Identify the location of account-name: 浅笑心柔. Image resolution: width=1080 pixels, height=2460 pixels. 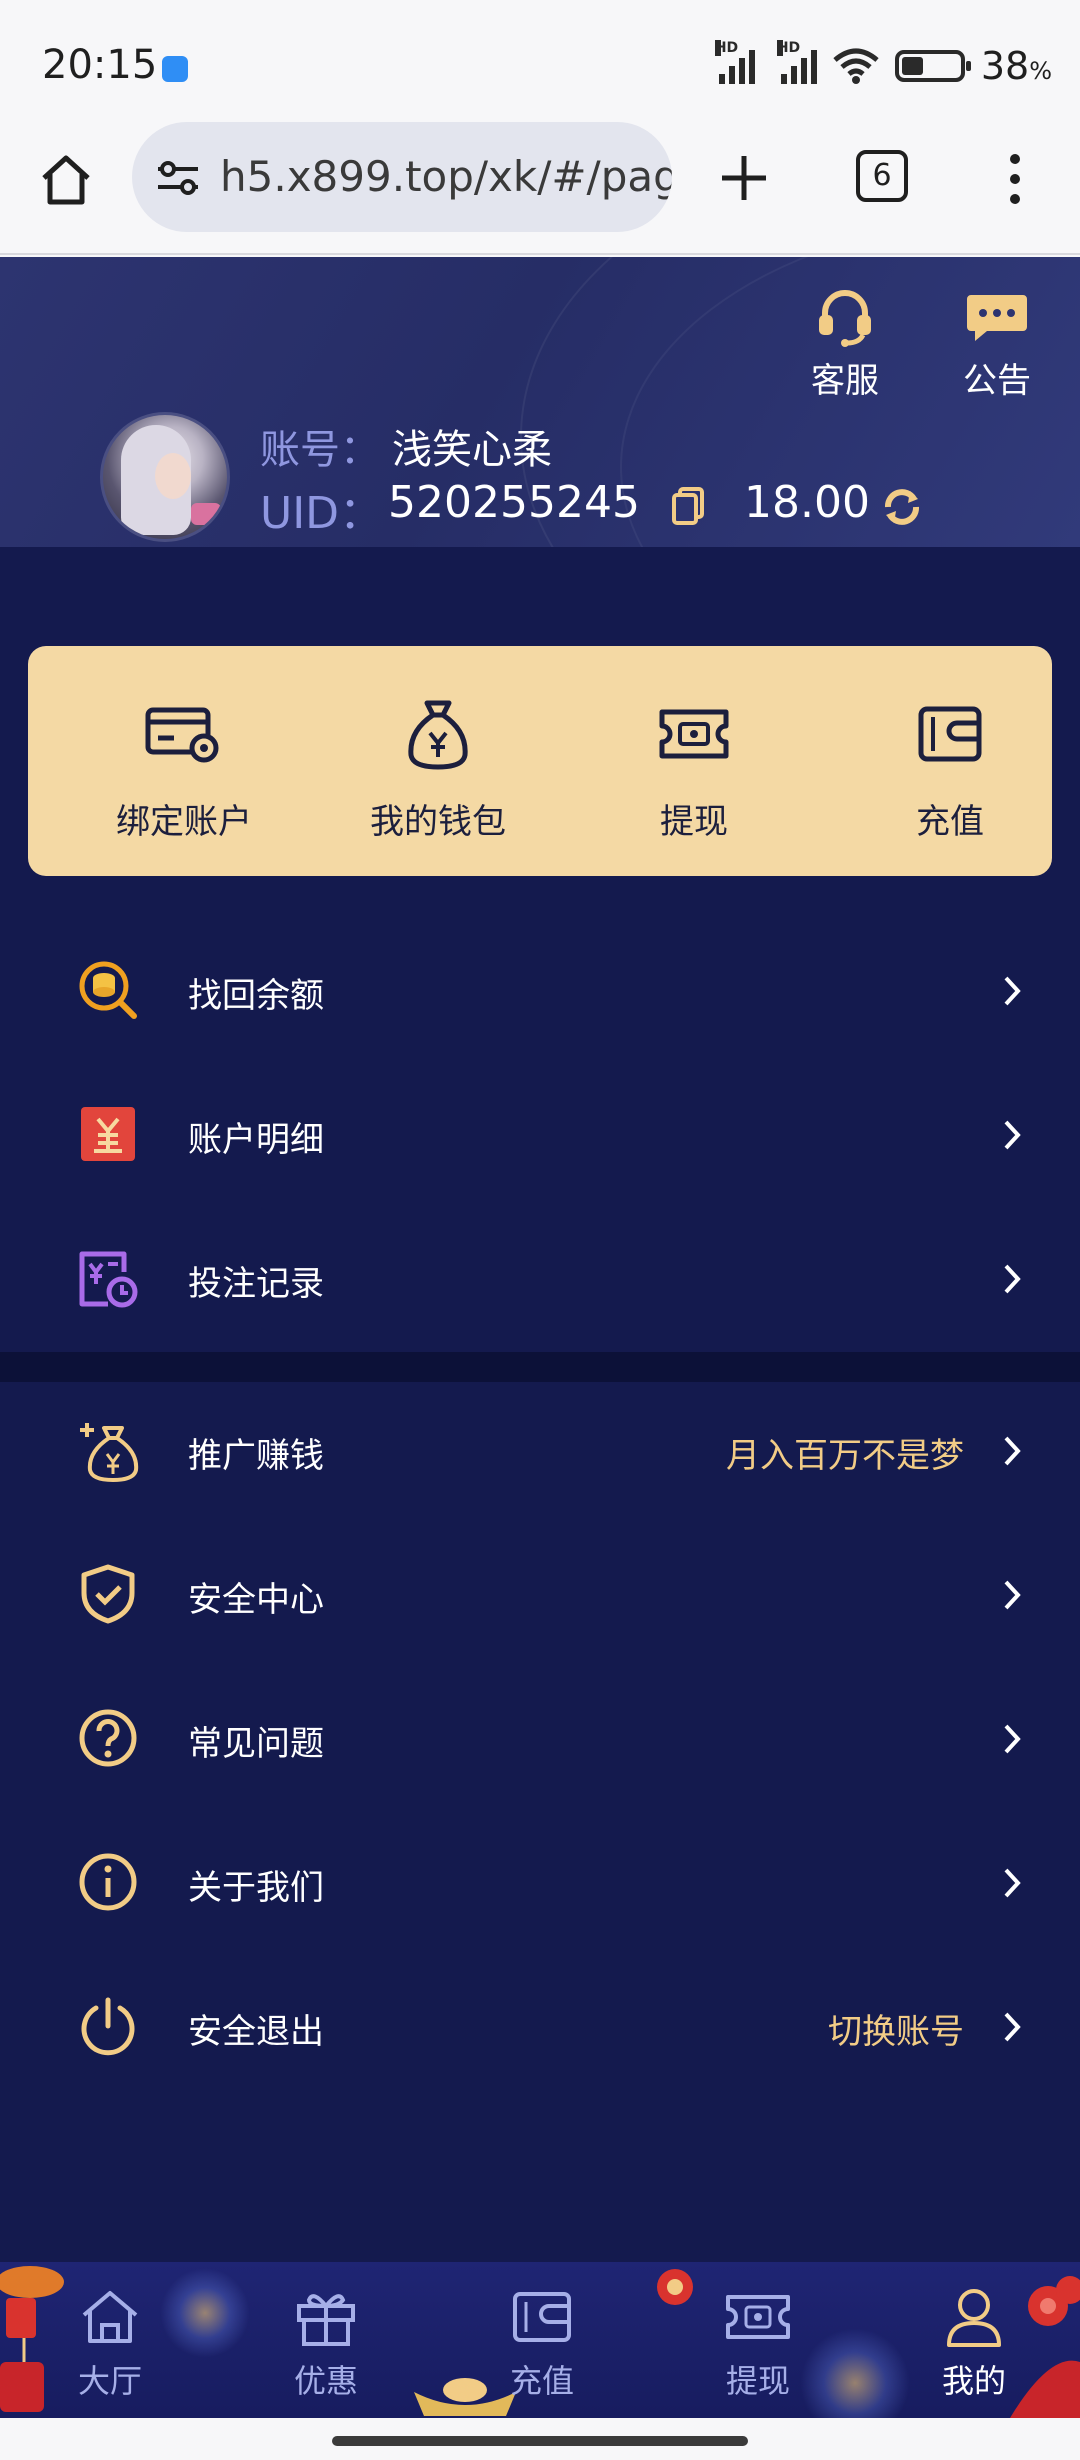
(472, 450).